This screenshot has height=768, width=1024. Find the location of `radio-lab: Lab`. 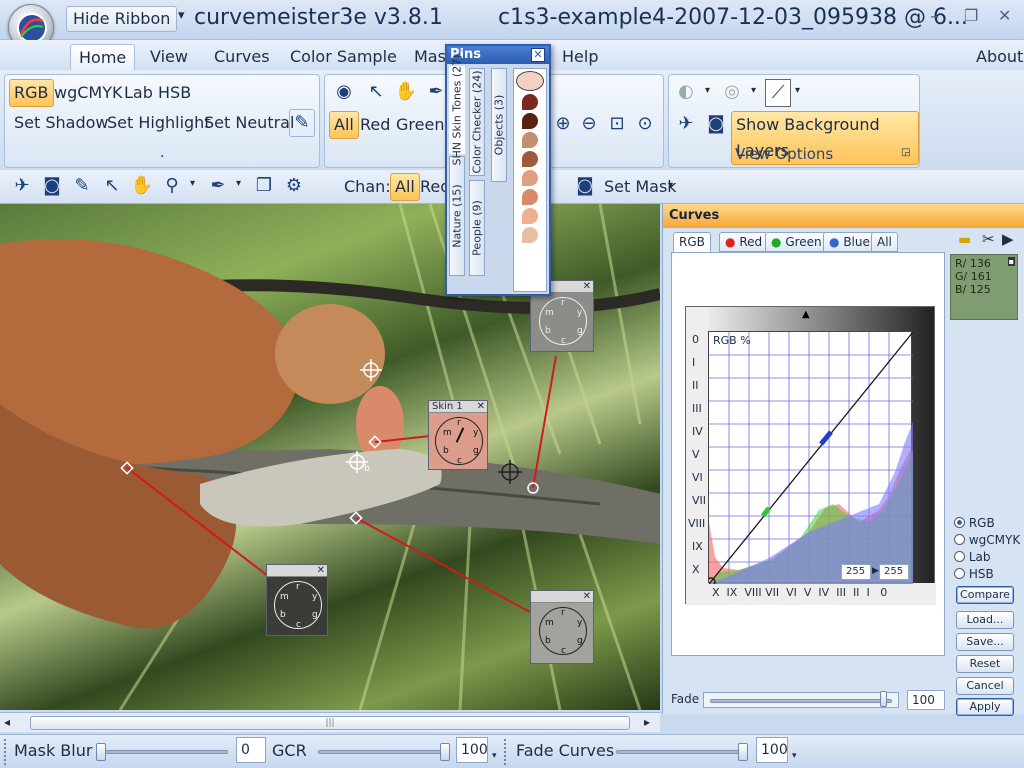

radio-lab: Lab is located at coordinates (972, 557).